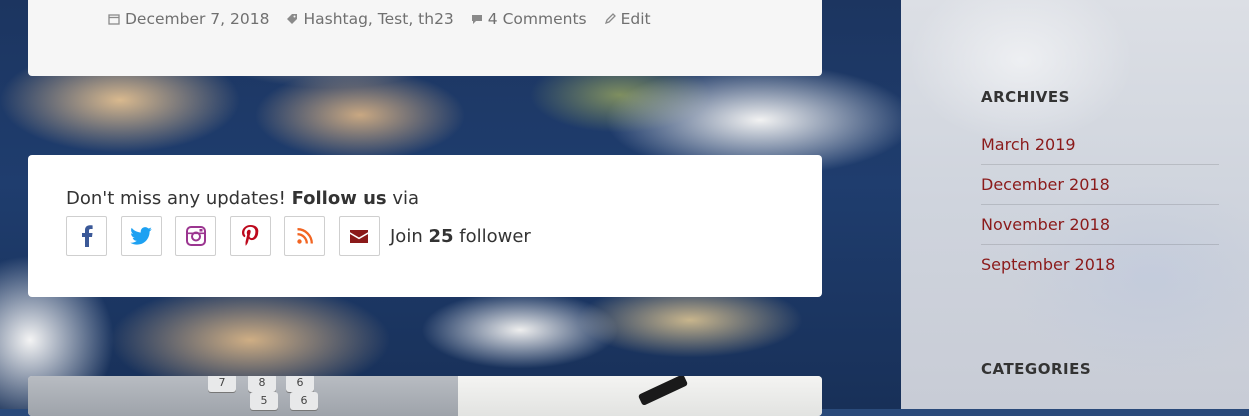 The image size is (1249, 416). I want to click on post-edit-text: Edit, so click(635, 19).